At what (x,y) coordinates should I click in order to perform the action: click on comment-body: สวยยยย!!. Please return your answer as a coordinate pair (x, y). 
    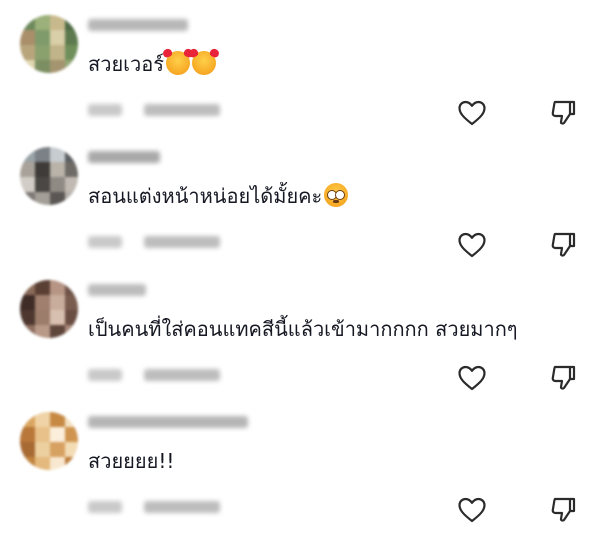
    Looking at the image, I should click on (131, 461).